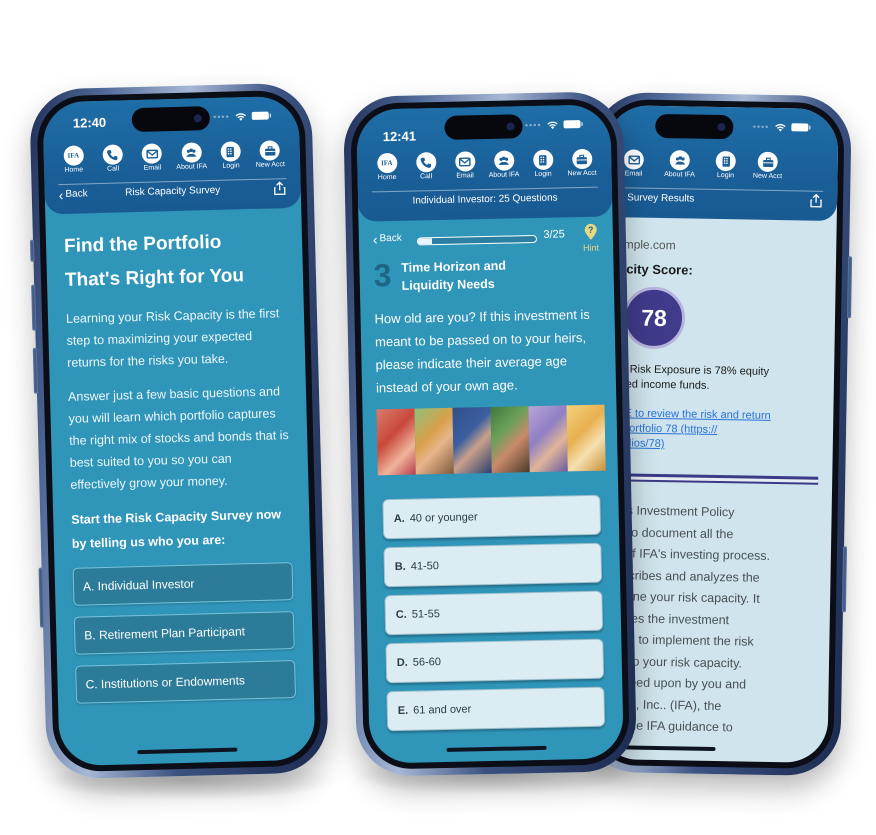 The width and height of the screenshot is (876, 835). What do you see at coordinates (721, 201) in the screenshot?
I see `title-bar: Survey Results` at bounding box center [721, 201].